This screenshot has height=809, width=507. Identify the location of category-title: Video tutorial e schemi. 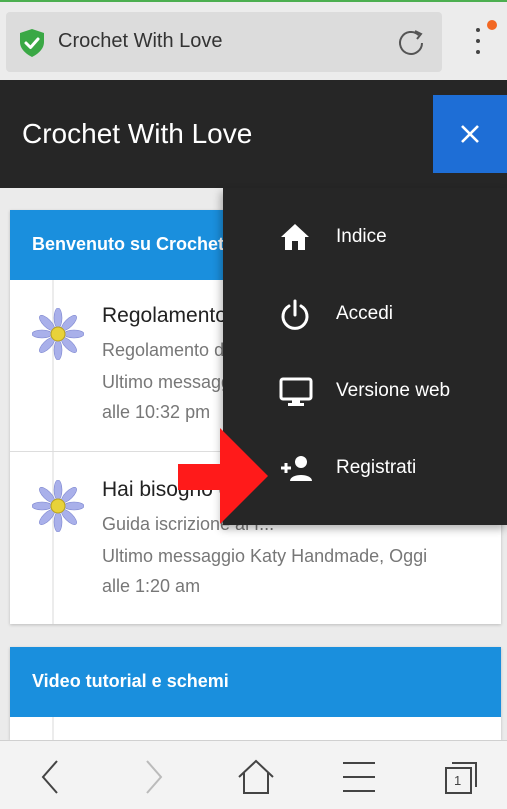
(255, 682).